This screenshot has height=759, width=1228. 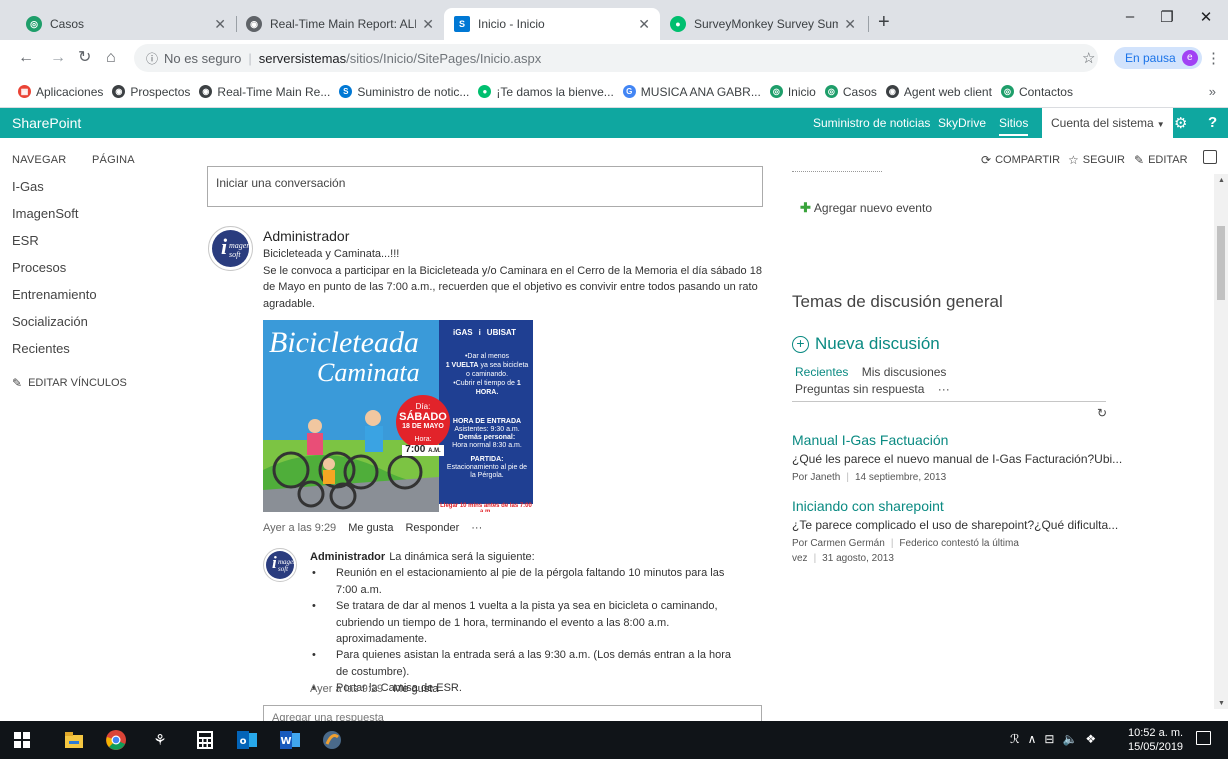 What do you see at coordinates (111, 58) in the screenshot?
I see `home-icon: ⌂` at bounding box center [111, 58].